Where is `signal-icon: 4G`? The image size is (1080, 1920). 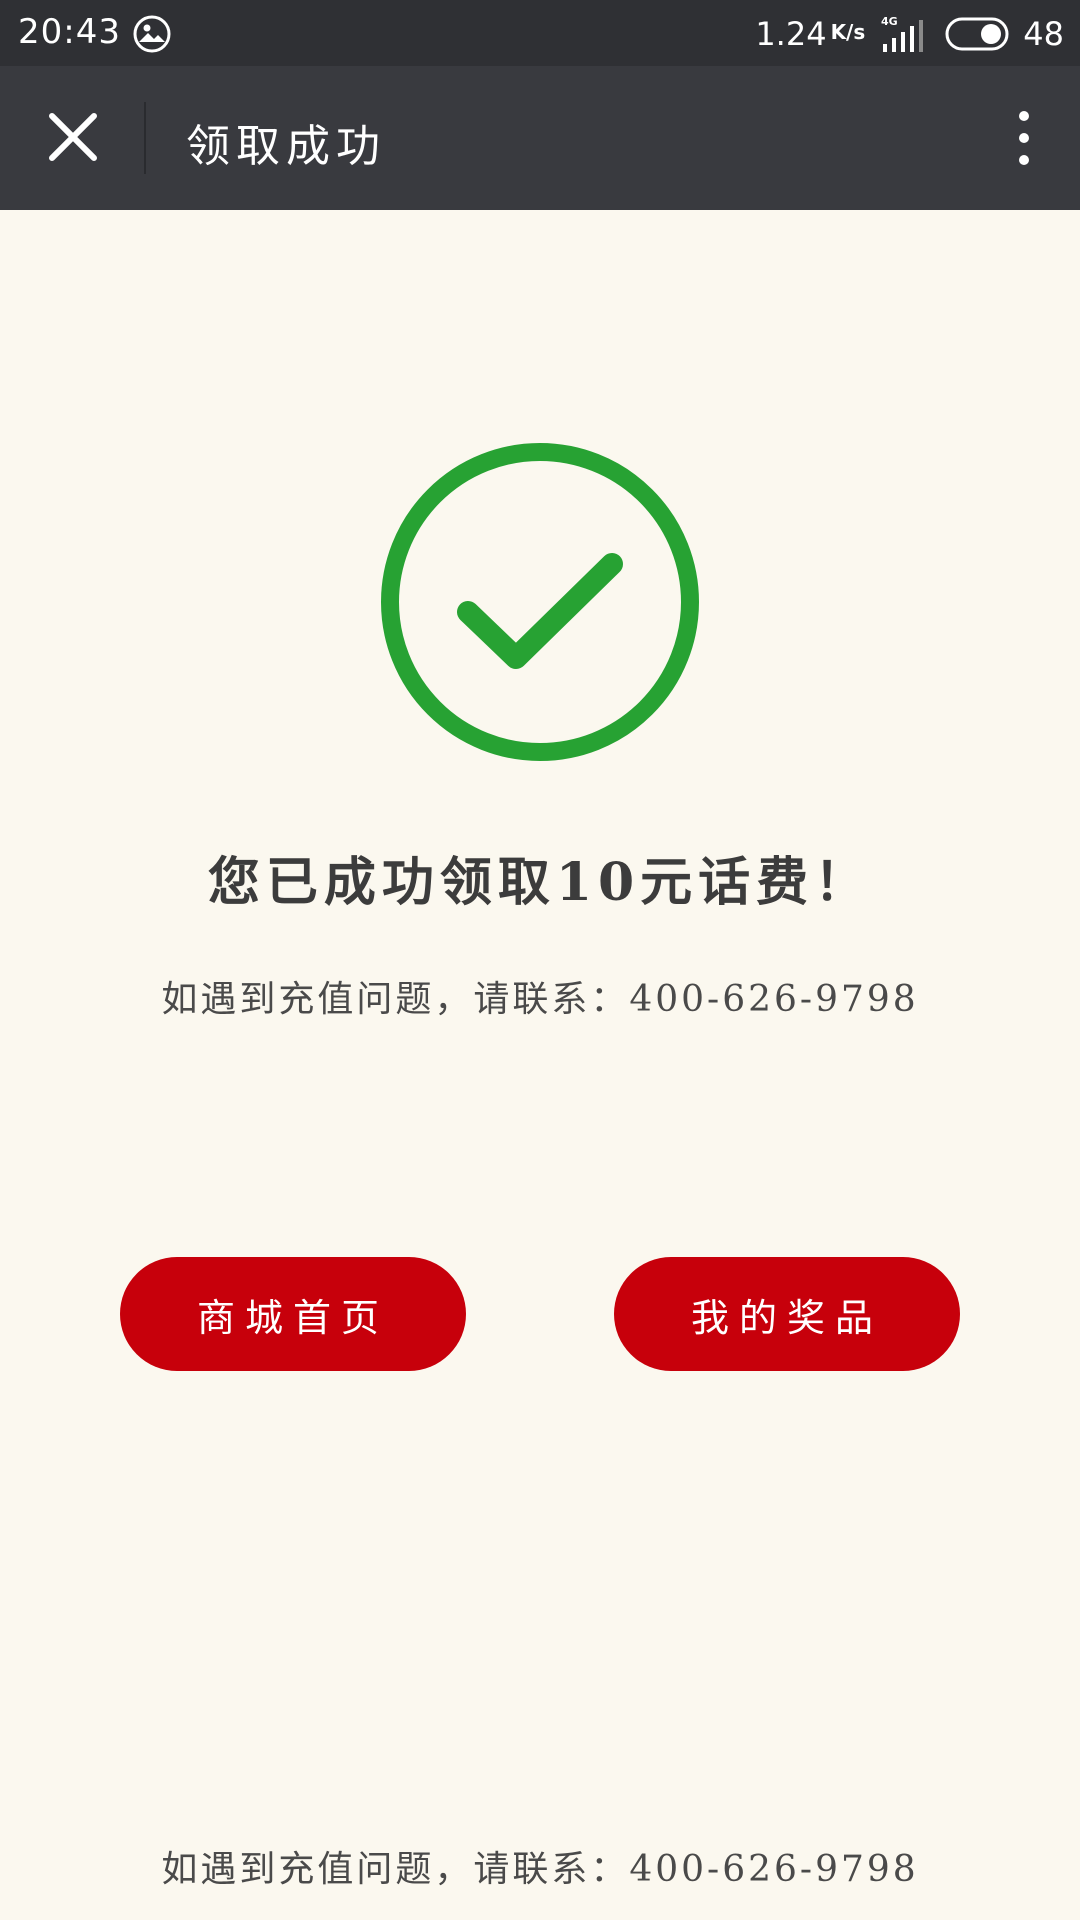 signal-icon: 4G is located at coordinates (902, 33).